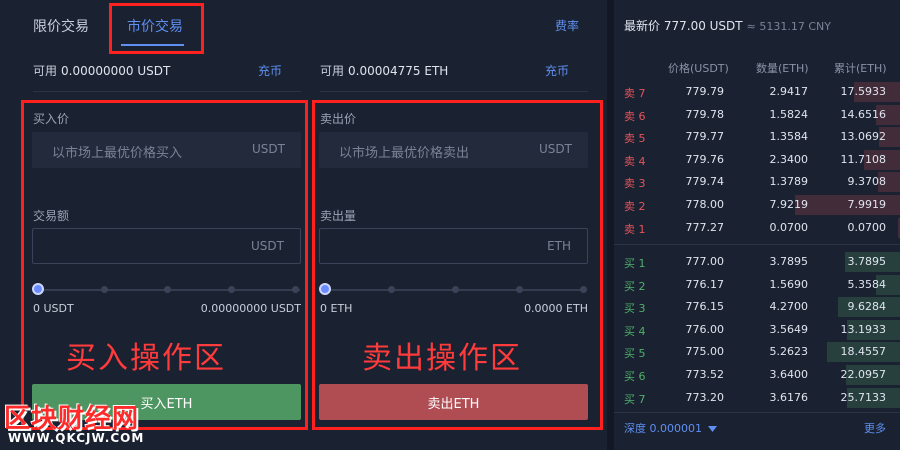 Image resolution: width=900 pixels, height=450 pixels. Describe the element at coordinates (705, 91) in the screenshot. I see `row-price: 779.79` at that location.